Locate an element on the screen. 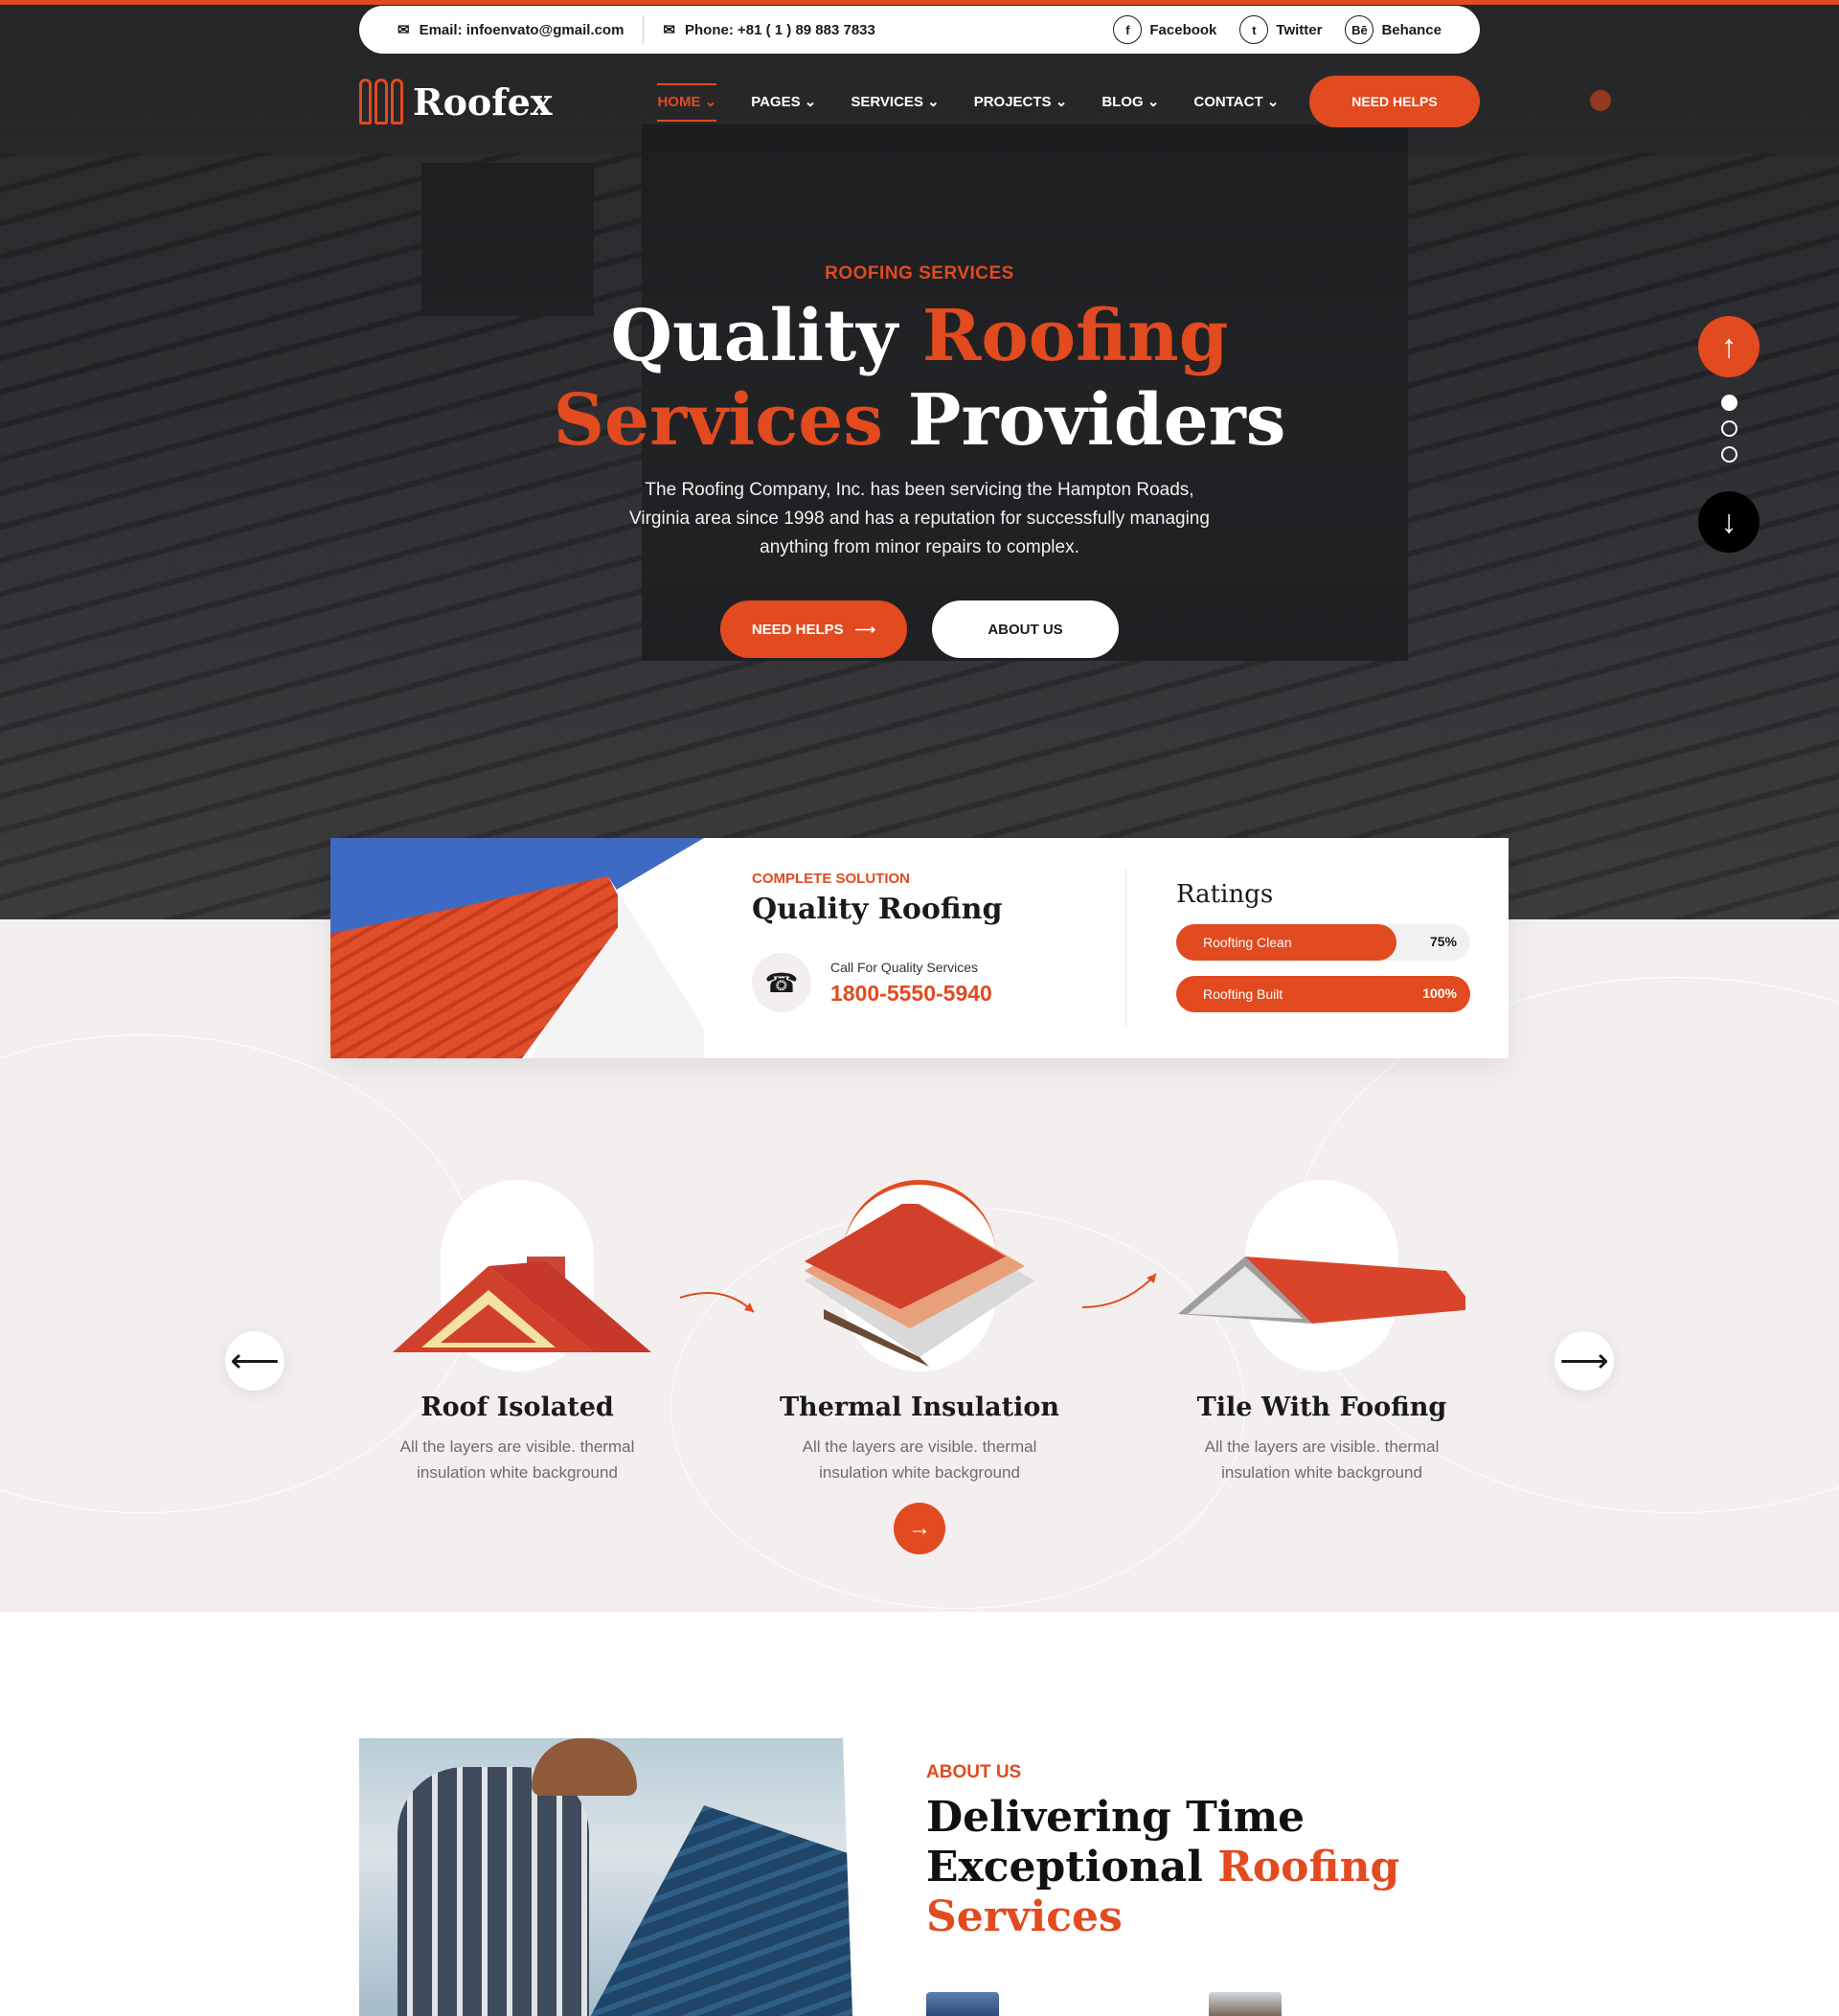 This screenshot has width=1839, height=2016. about-title-accent: Services is located at coordinates (1024, 1916).